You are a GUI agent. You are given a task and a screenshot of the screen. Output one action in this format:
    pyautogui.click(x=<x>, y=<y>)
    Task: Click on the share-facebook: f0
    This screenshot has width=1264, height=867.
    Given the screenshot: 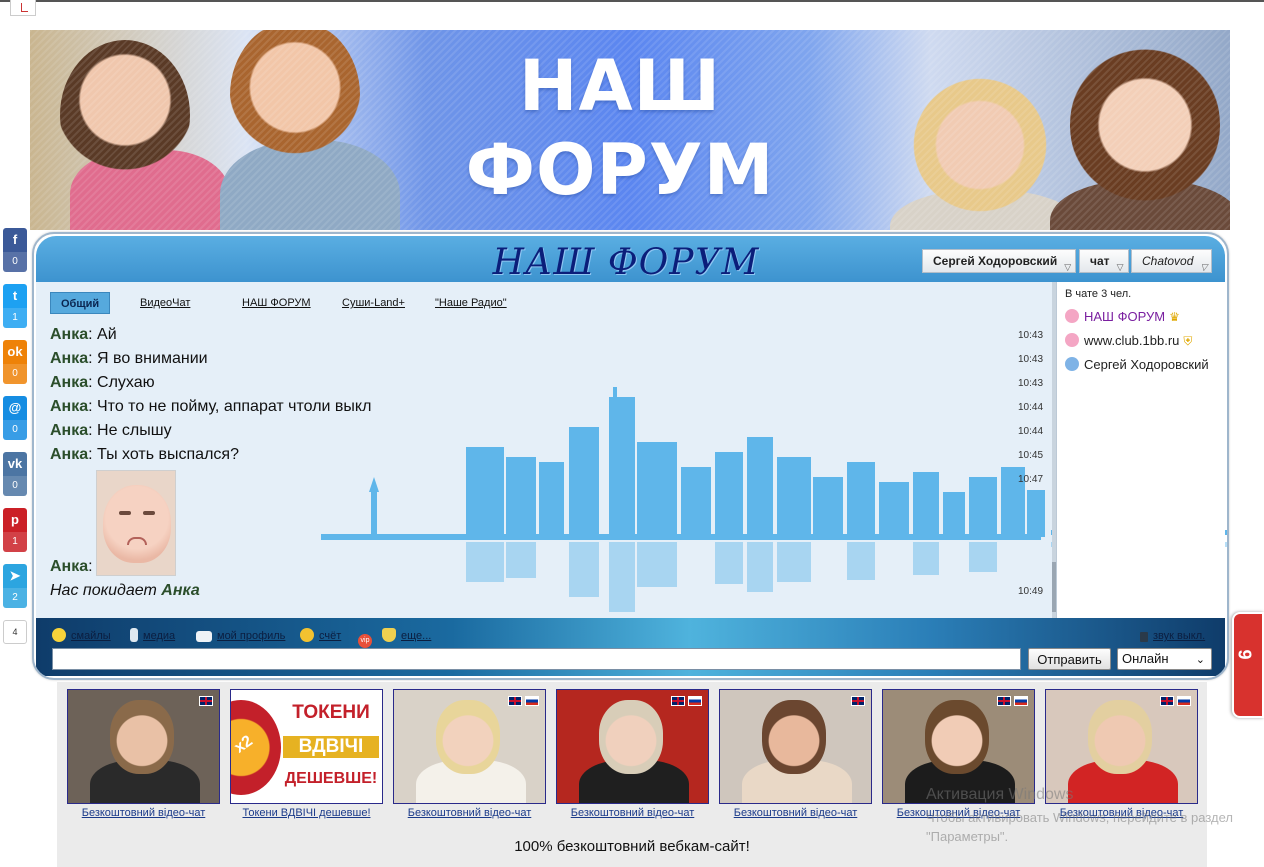 What is the action you would take?
    pyautogui.click(x=15, y=250)
    